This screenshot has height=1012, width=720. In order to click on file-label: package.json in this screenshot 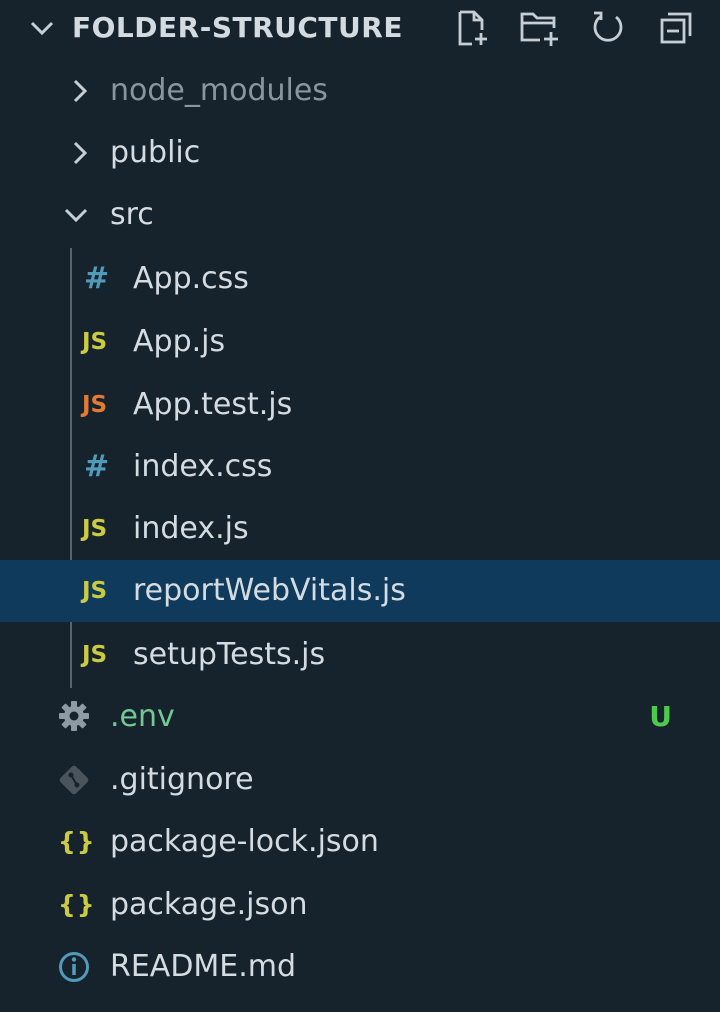, I will do `click(209, 904)`.